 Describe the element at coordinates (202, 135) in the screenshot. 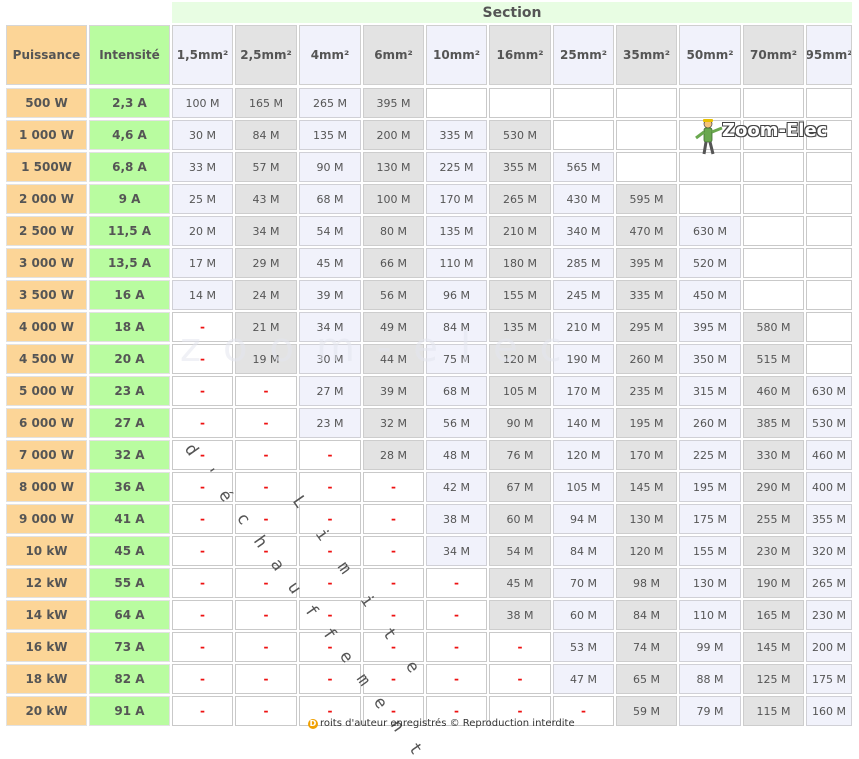

I see `length-cell: 30 M` at that location.